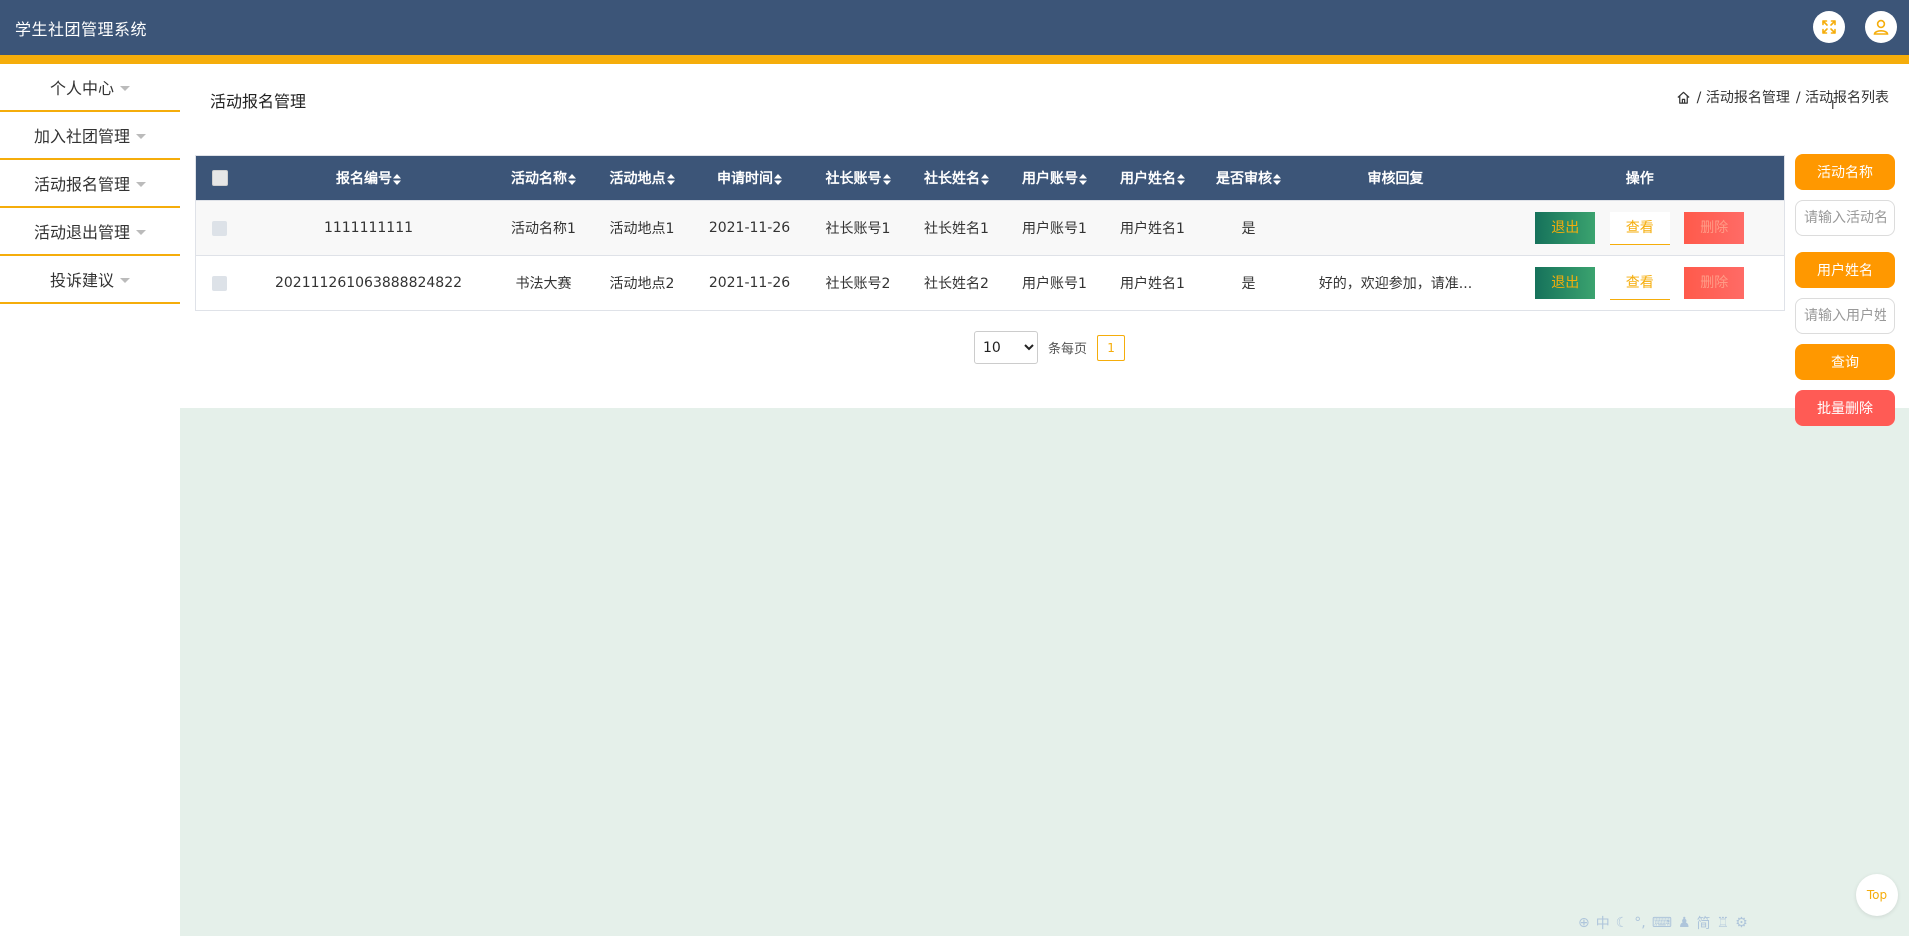 Image resolution: width=1909 pixels, height=936 pixels. I want to click on page-size-select: 10, so click(1006, 347).